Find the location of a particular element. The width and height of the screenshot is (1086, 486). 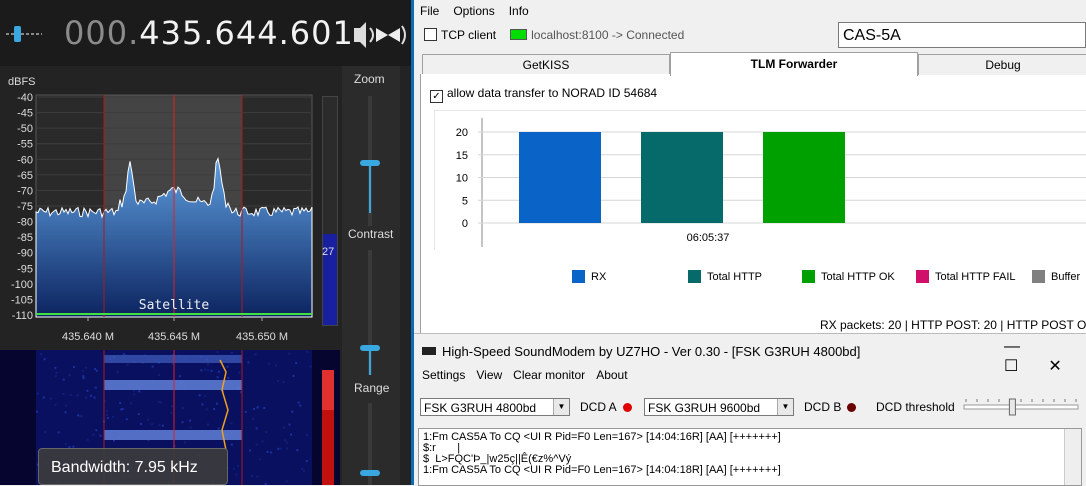

chart-y-tick: 0 is located at coordinates (465, 224).